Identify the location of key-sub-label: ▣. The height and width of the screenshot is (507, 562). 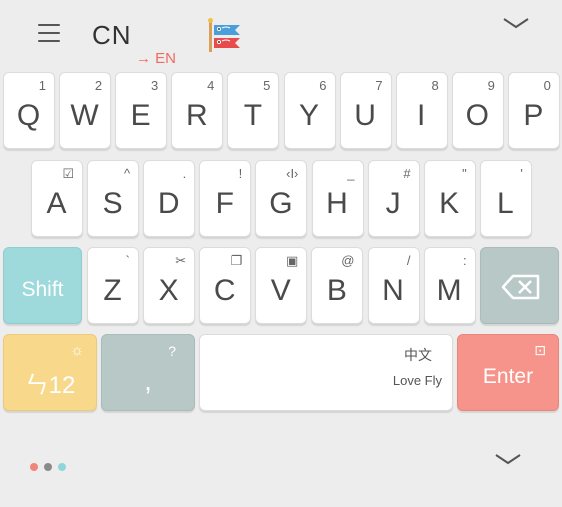
(292, 260).